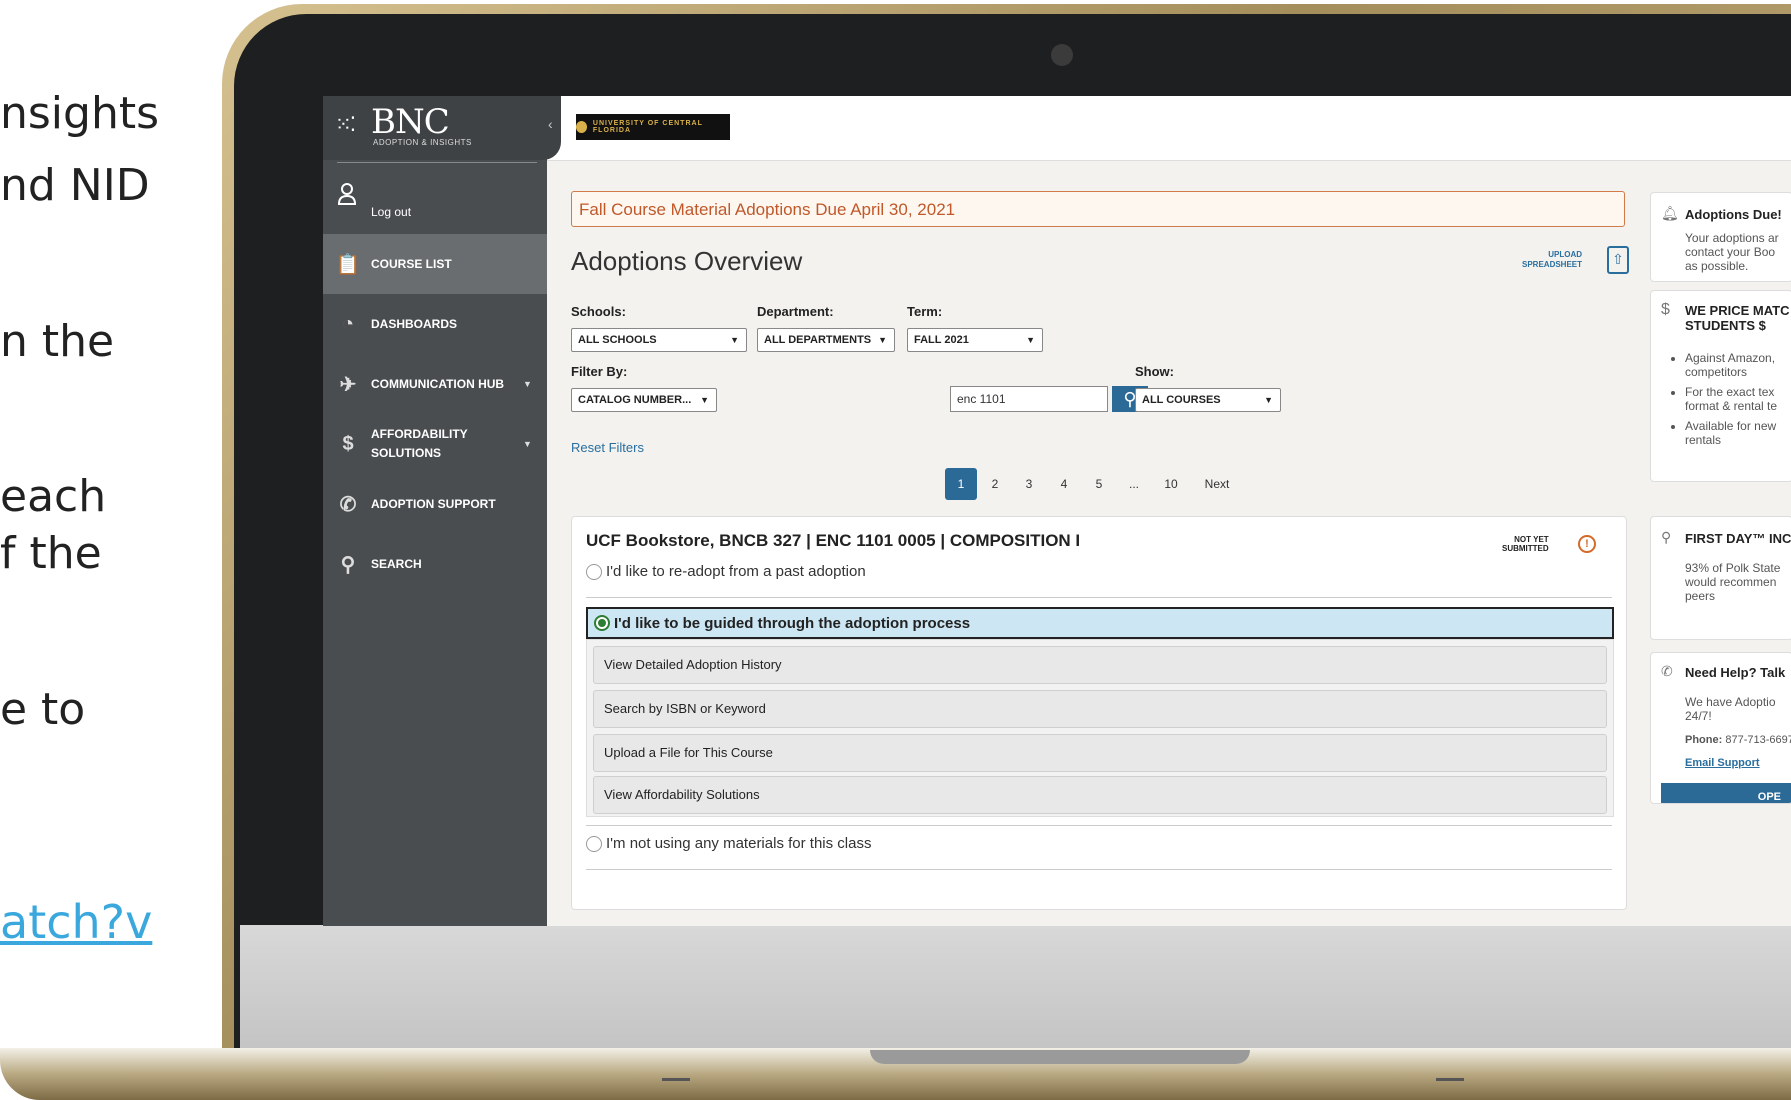 The width and height of the screenshot is (1791, 1100). I want to click on collapse-chevron-icon: ‹, so click(550, 124).